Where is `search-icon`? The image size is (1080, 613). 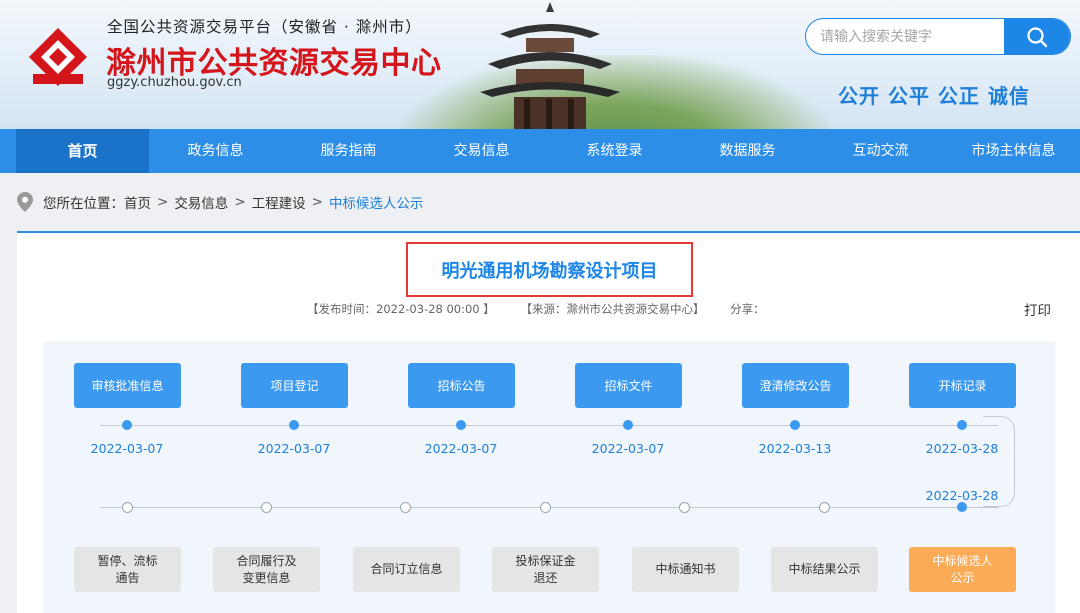 search-icon is located at coordinates (1037, 36).